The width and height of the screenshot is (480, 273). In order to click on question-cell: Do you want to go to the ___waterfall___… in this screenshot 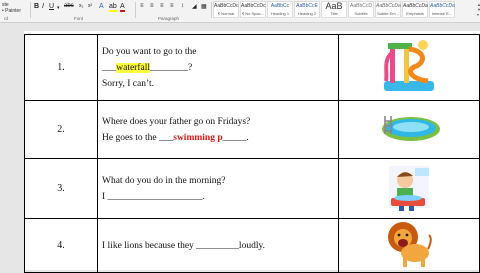, I will do `click(218, 67)`.